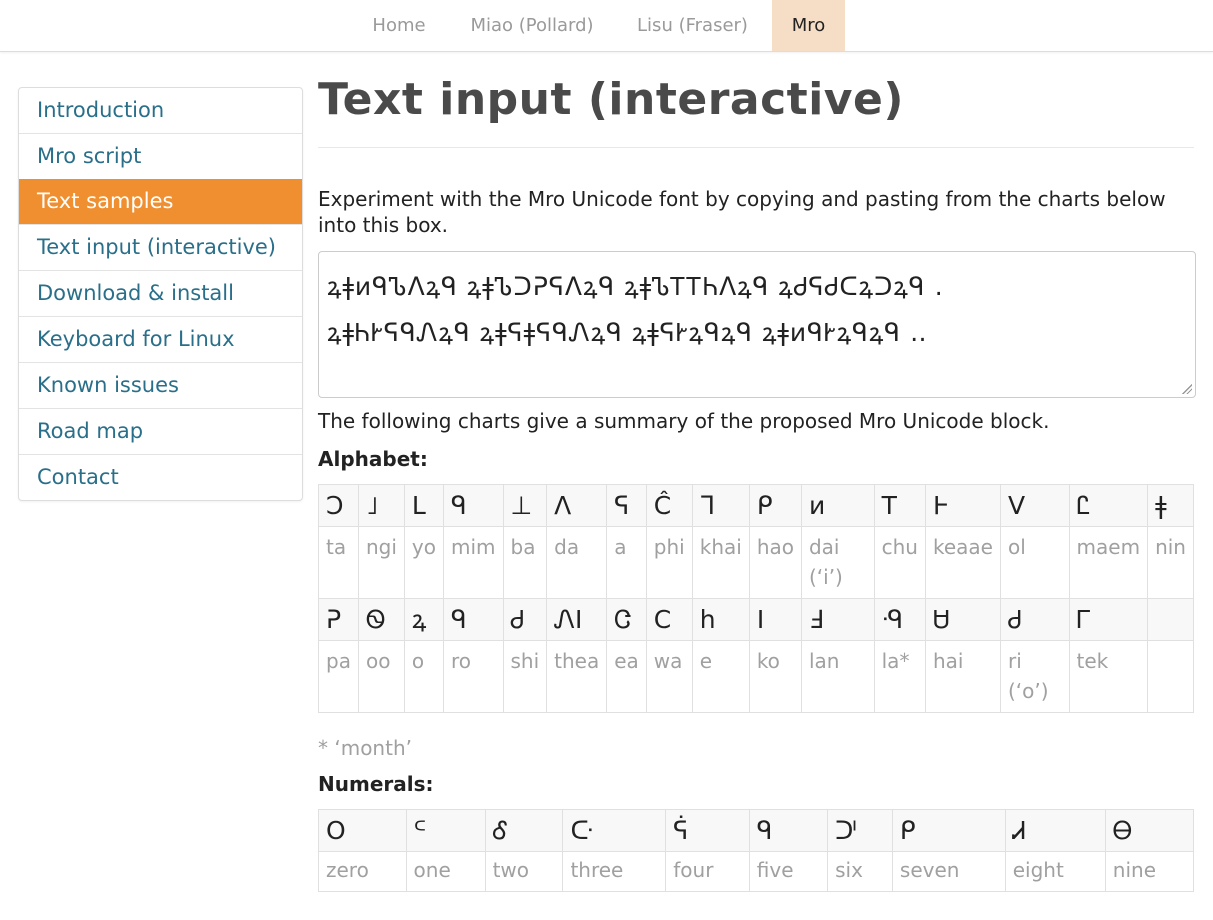 This screenshot has height=920, width=1213. I want to click on alphabet-glyph-cell: ᒣ, so click(720, 505).